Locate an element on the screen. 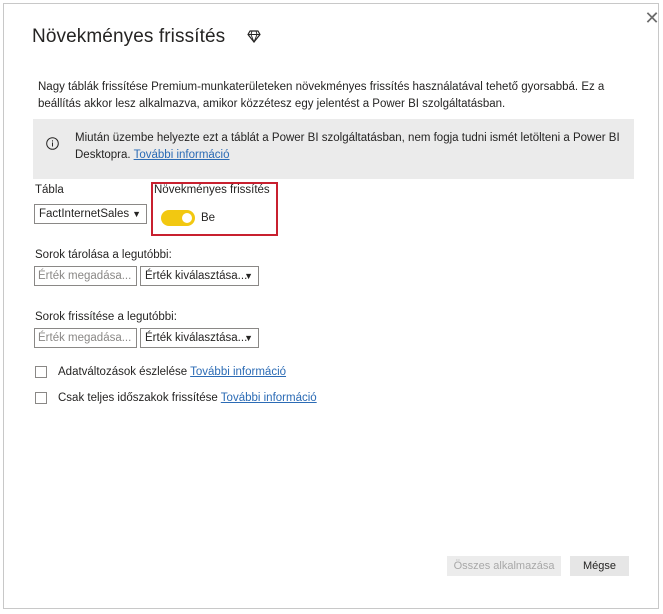 This screenshot has width=663, height=614. table-select: FactInternetSales ▼ is located at coordinates (90, 214).